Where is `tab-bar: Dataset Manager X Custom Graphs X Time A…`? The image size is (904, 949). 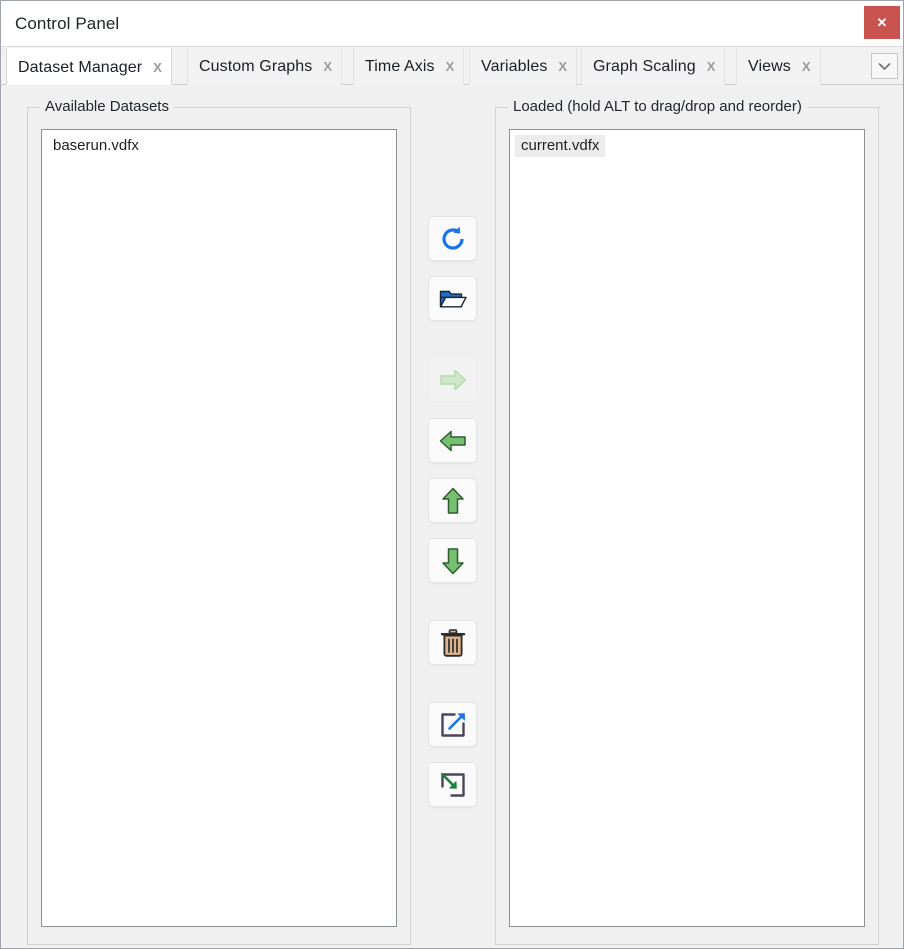
tab-bar: Dataset Manager X Custom Graphs X Time A… is located at coordinates (452, 66).